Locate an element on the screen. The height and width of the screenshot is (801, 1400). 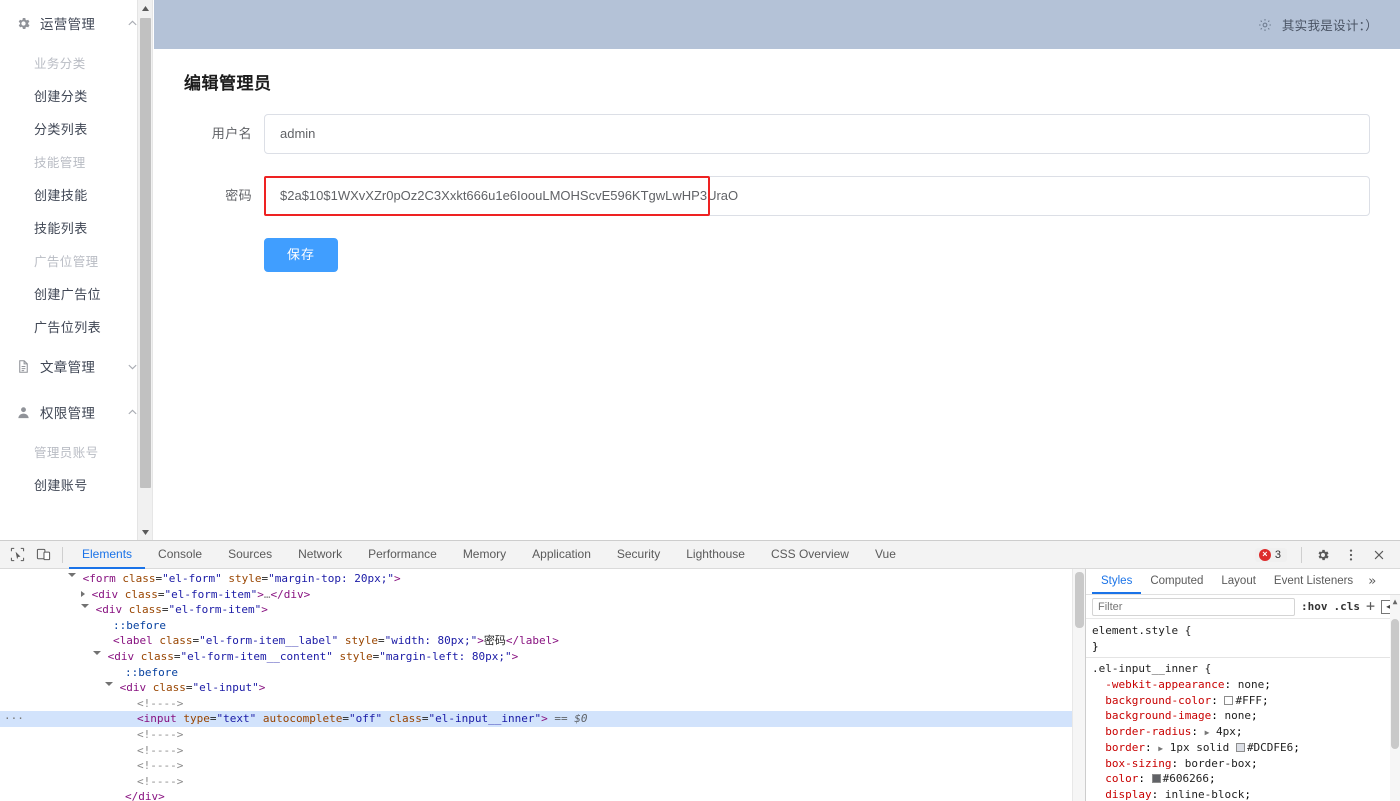
styles-more-tabs-icon: » is located at coordinates (1372, 581).